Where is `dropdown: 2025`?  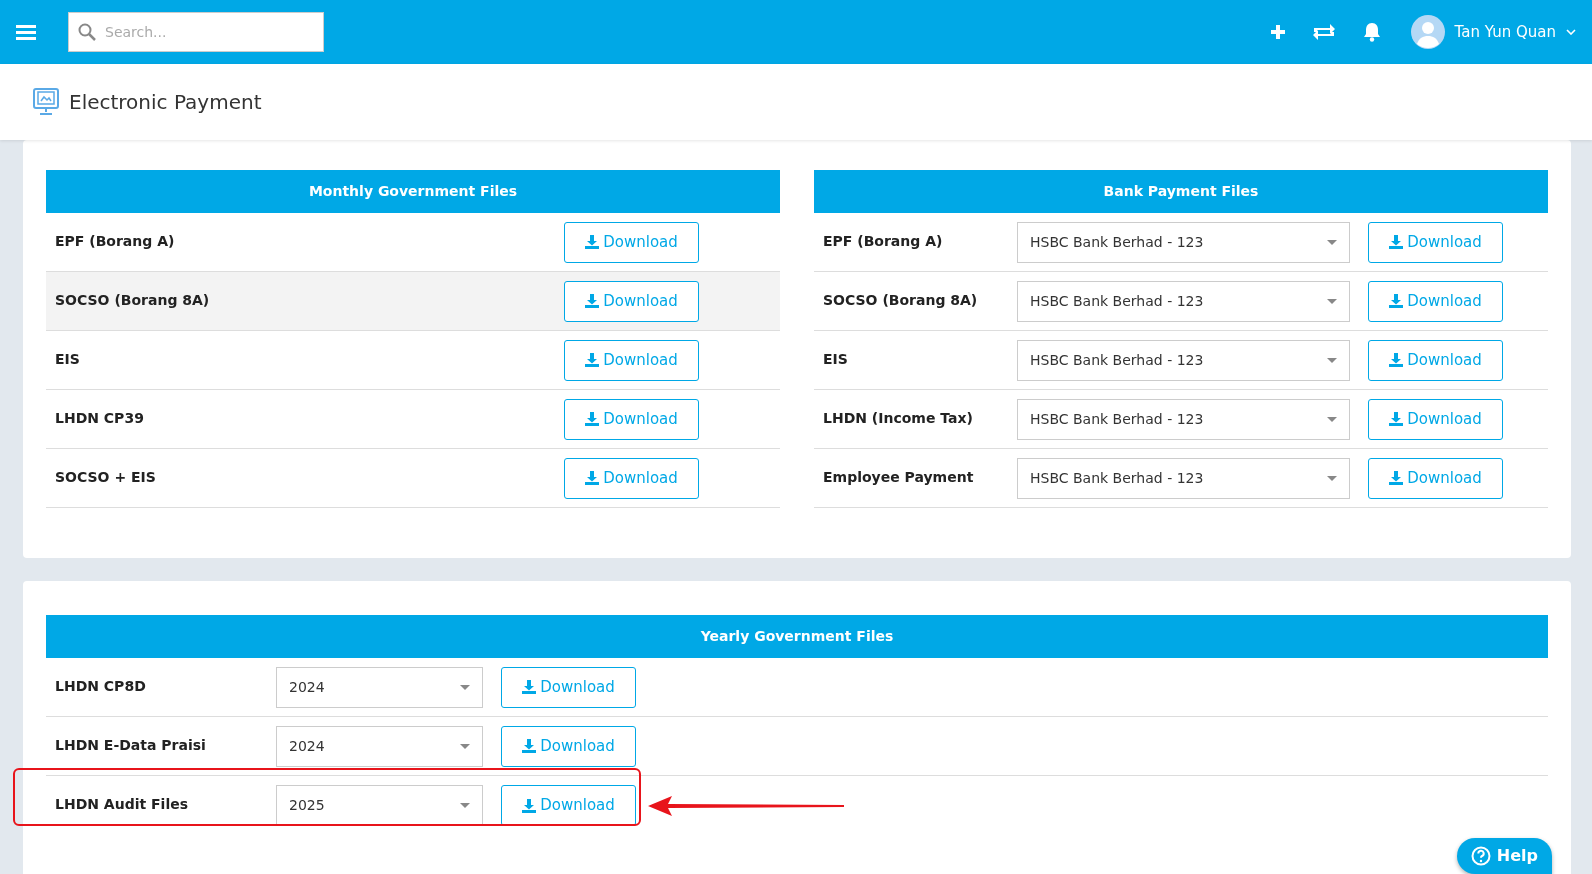
dropdown: 2025 is located at coordinates (379, 805).